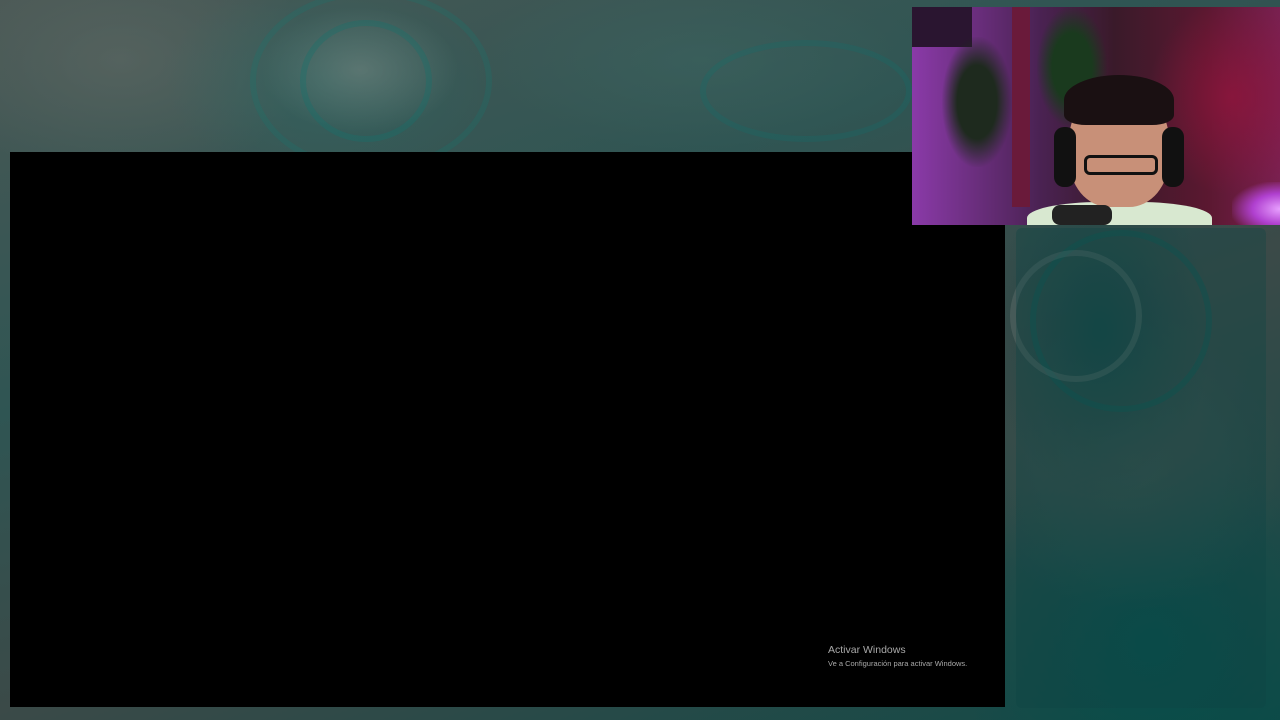  I want to click on microphone, so click(1082, 215).